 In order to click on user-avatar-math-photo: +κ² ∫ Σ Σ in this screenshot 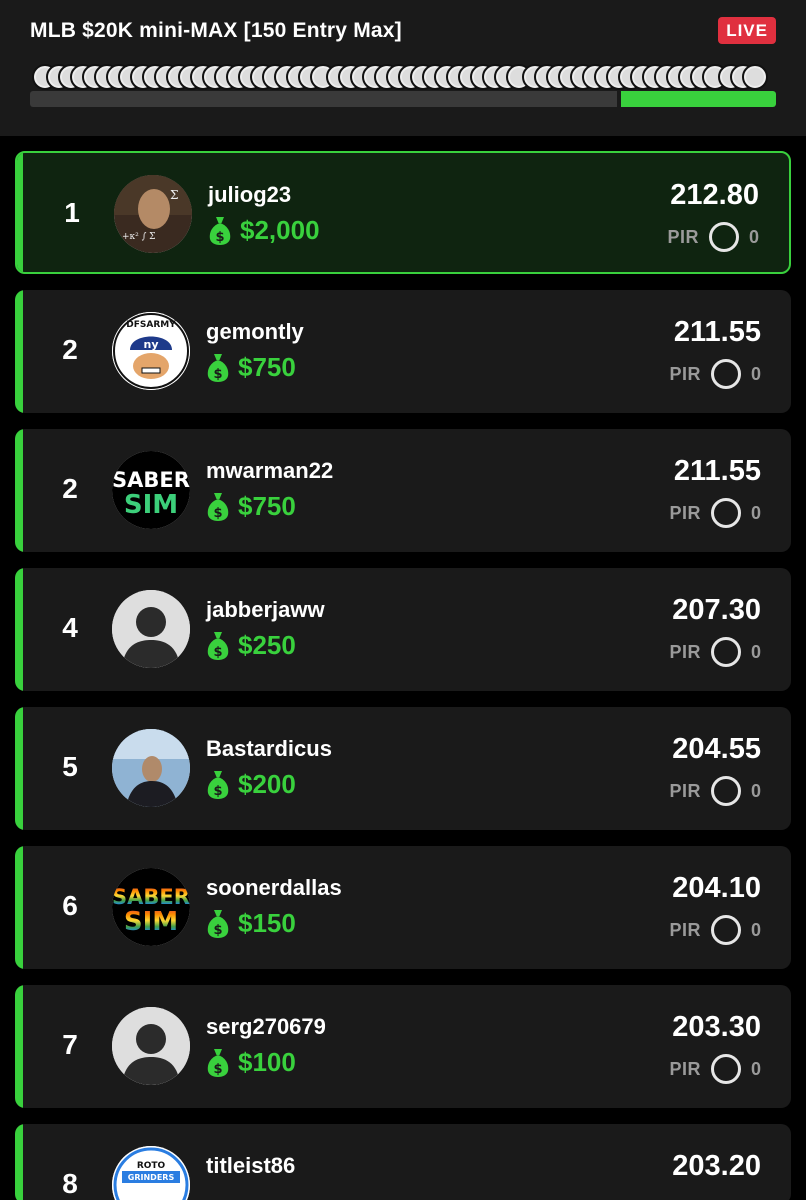, I will do `click(153, 214)`.